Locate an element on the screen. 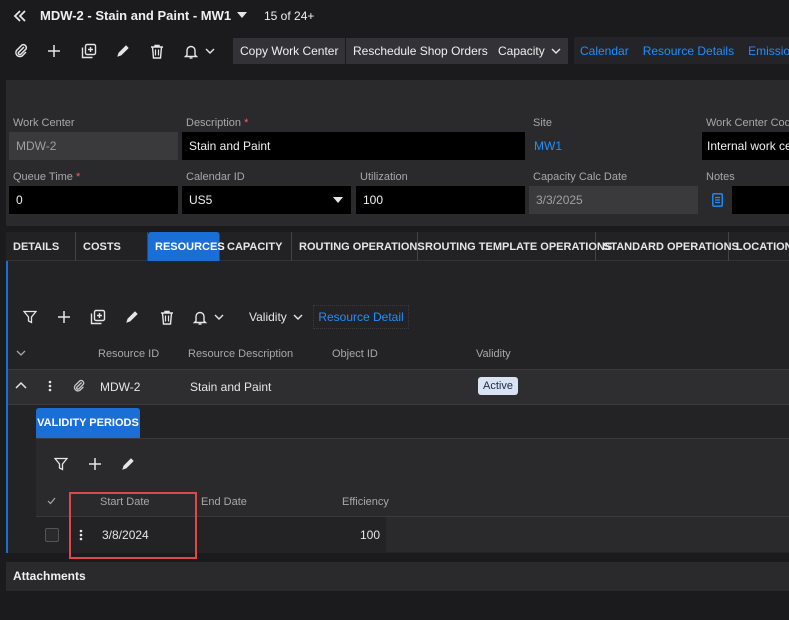 This screenshot has width=789, height=620. queue-time-field: 0 is located at coordinates (93, 200).